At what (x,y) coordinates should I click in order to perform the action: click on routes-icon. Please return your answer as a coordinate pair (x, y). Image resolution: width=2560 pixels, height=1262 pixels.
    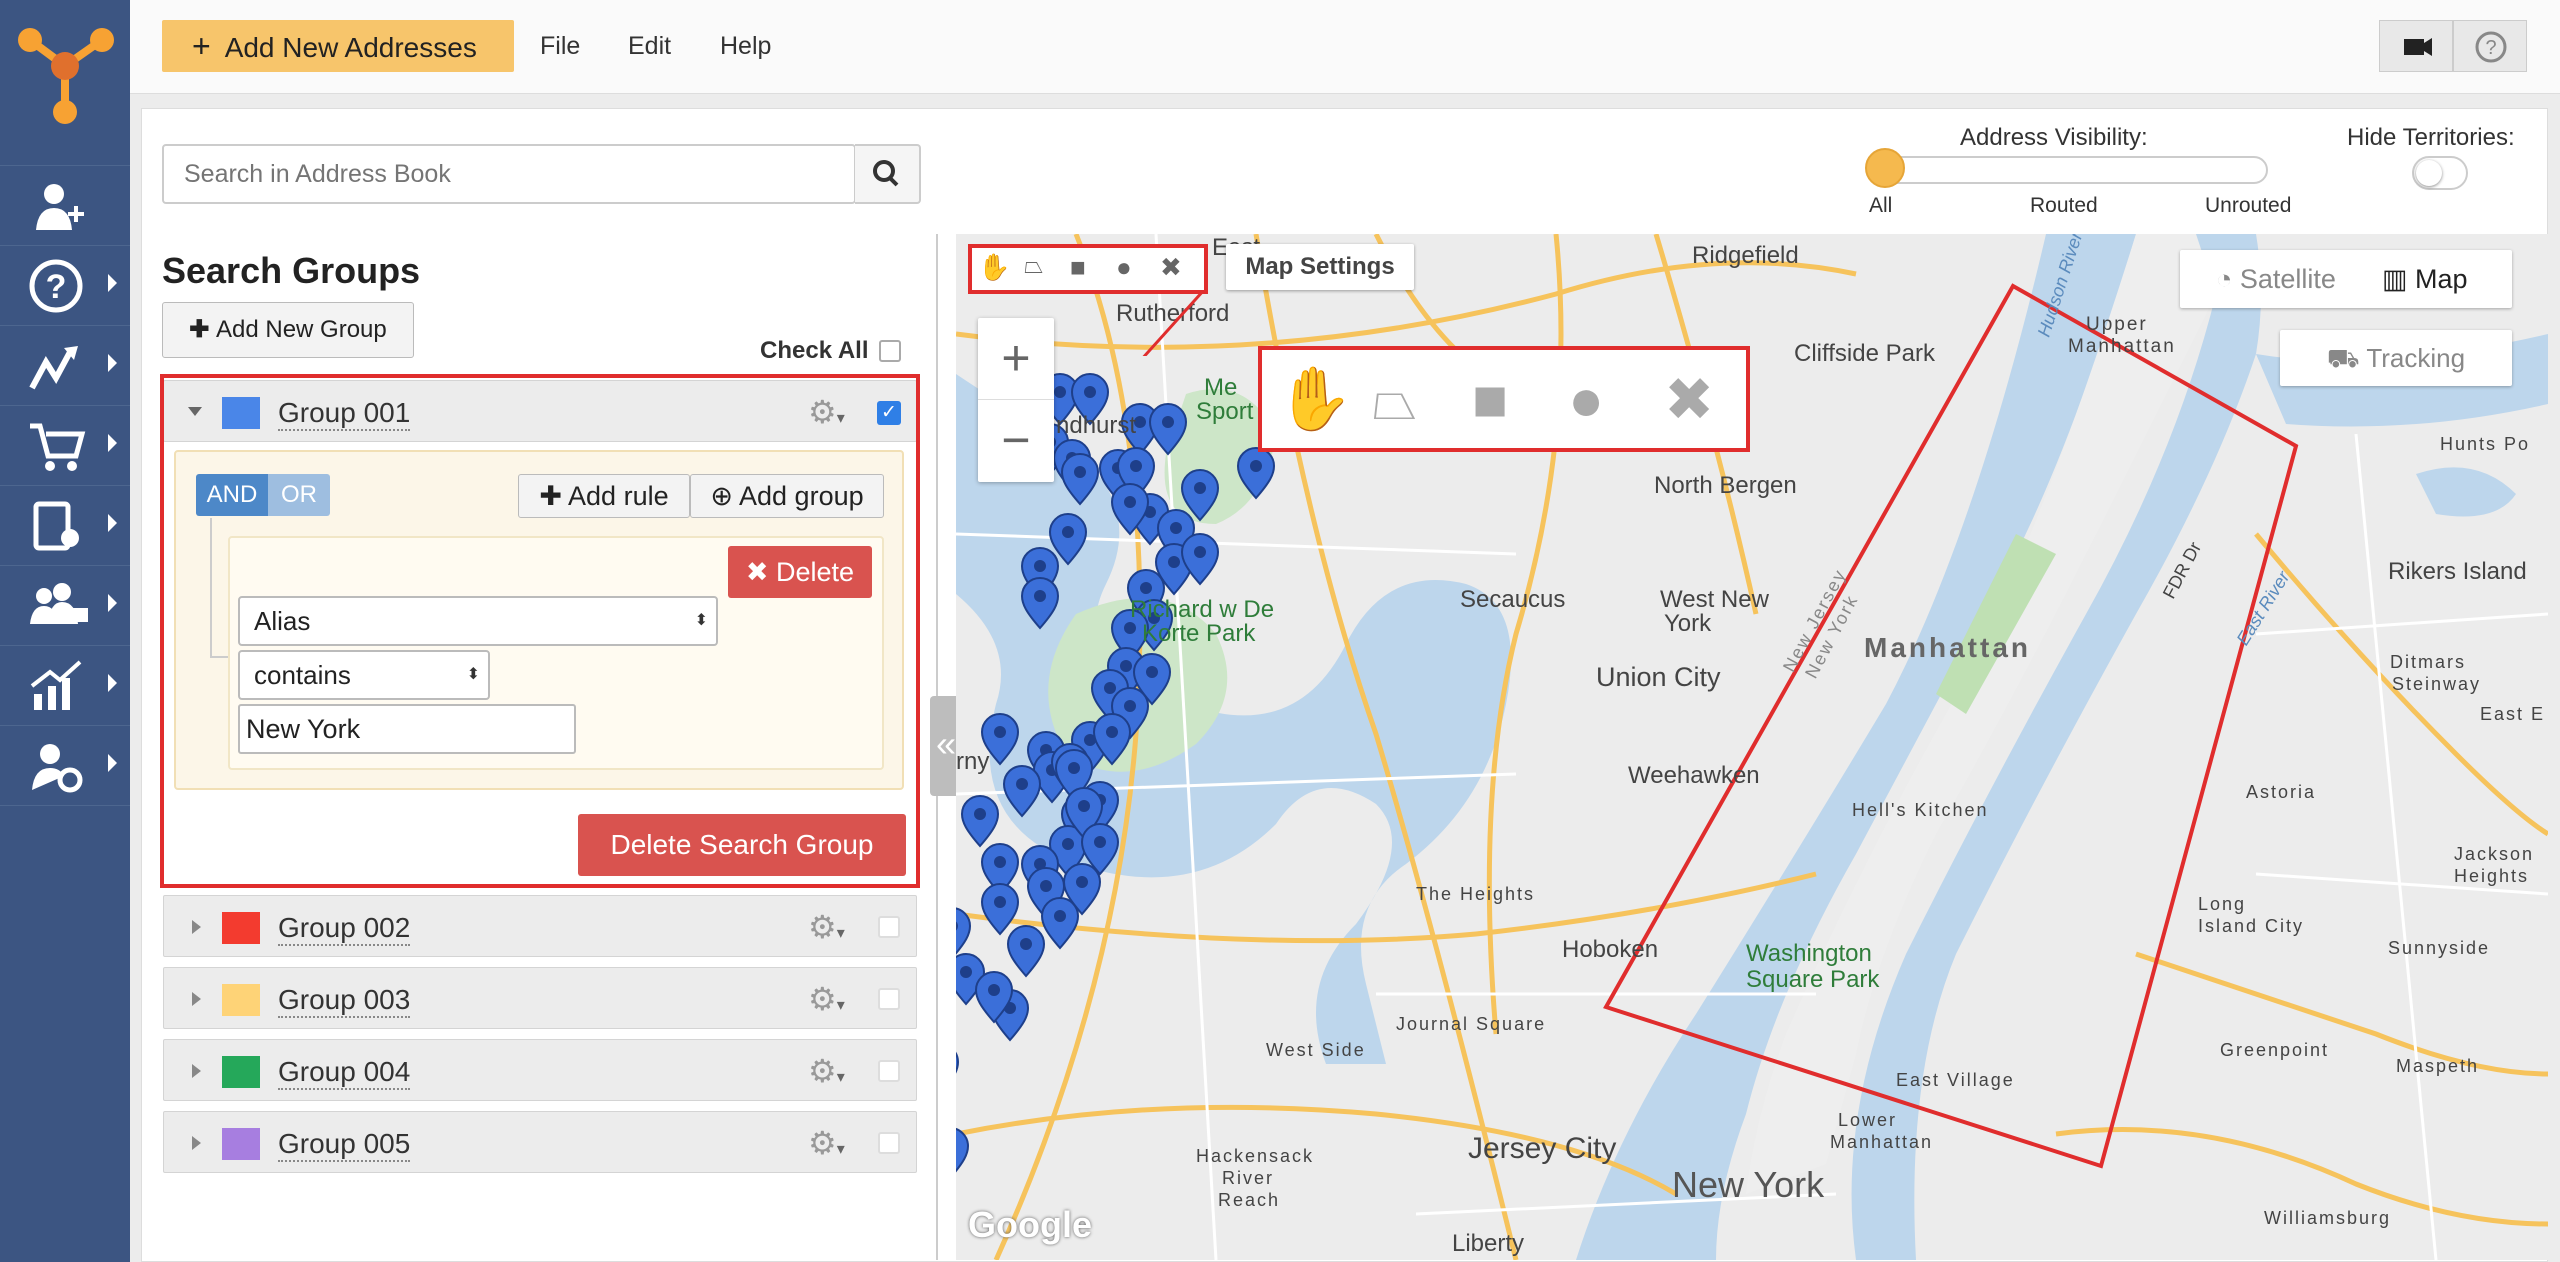
    Looking at the image, I should click on (53, 368).